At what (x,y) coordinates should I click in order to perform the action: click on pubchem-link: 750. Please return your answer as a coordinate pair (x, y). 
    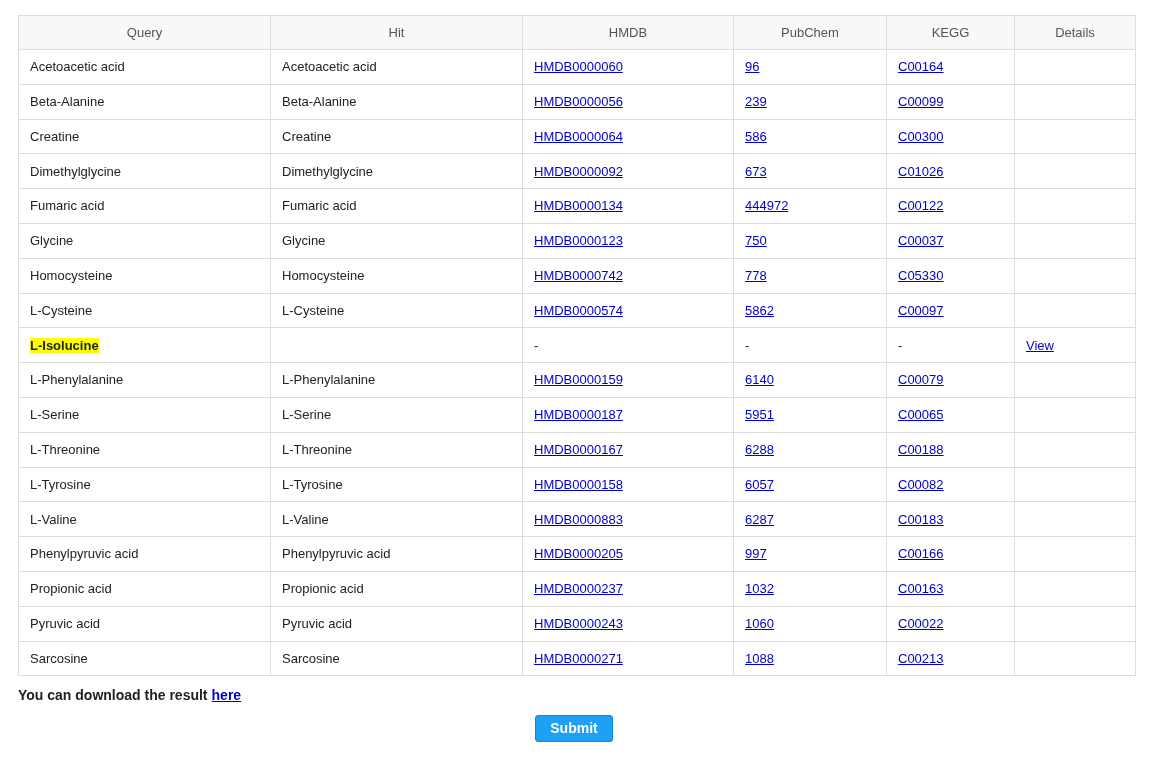
    Looking at the image, I should click on (756, 241).